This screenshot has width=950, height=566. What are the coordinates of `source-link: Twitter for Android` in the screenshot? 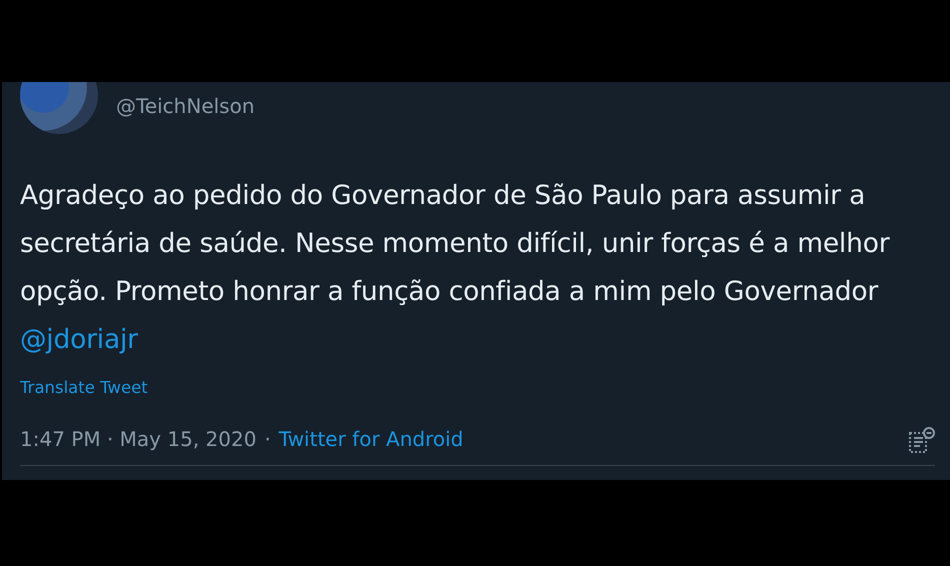 It's located at (371, 439).